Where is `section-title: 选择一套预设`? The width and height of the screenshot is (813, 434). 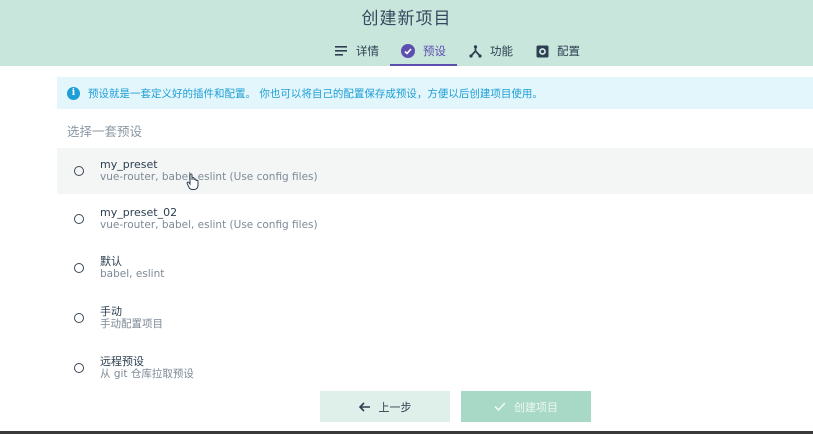 section-title: 选择一套预设 is located at coordinates (105, 131).